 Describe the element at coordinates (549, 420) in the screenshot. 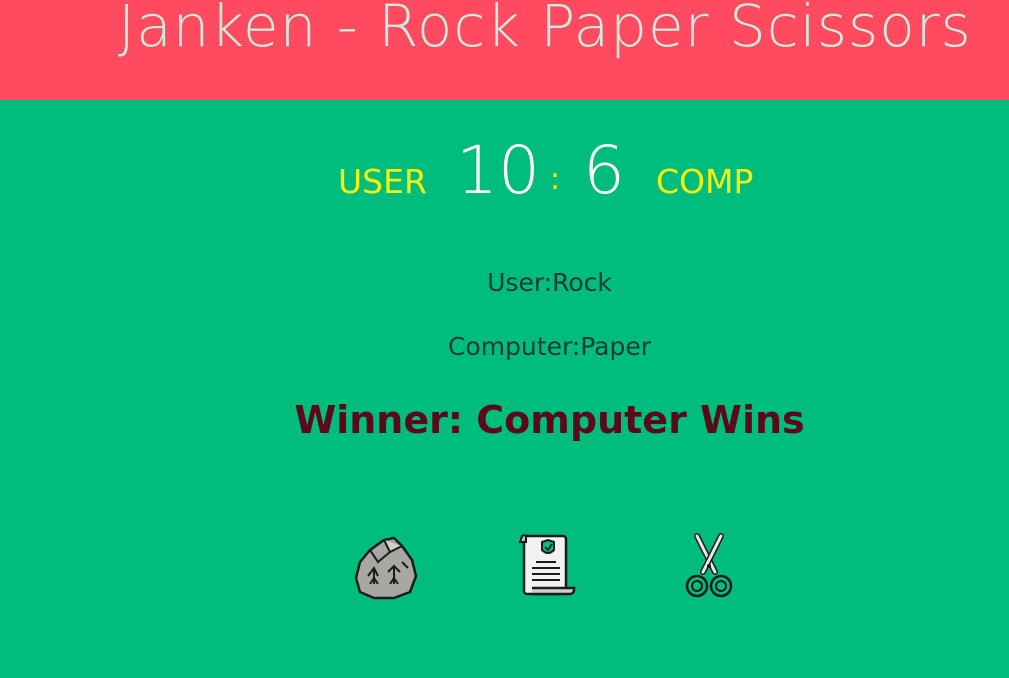

I see `winner-text: Winner: Computer Wins` at that location.